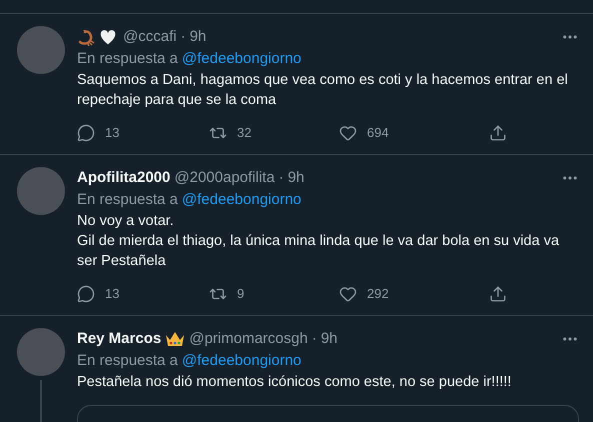 The height and width of the screenshot is (422, 593). Describe the element at coordinates (123, 178) in the screenshot. I see `display-name: Apofilita2000` at that location.